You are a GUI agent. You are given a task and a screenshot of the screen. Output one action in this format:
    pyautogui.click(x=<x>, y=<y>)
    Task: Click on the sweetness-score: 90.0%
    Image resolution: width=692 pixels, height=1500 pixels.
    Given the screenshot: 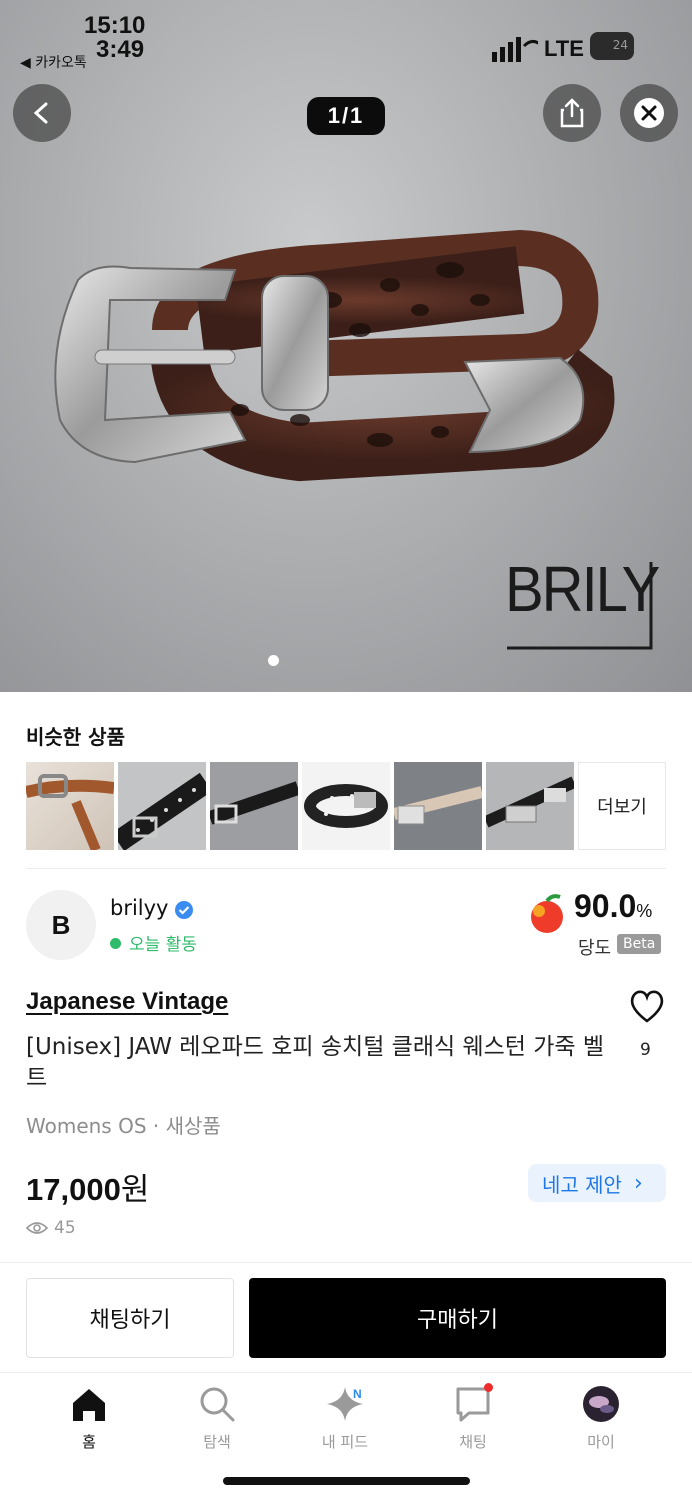 What is the action you would take?
    pyautogui.click(x=613, y=906)
    